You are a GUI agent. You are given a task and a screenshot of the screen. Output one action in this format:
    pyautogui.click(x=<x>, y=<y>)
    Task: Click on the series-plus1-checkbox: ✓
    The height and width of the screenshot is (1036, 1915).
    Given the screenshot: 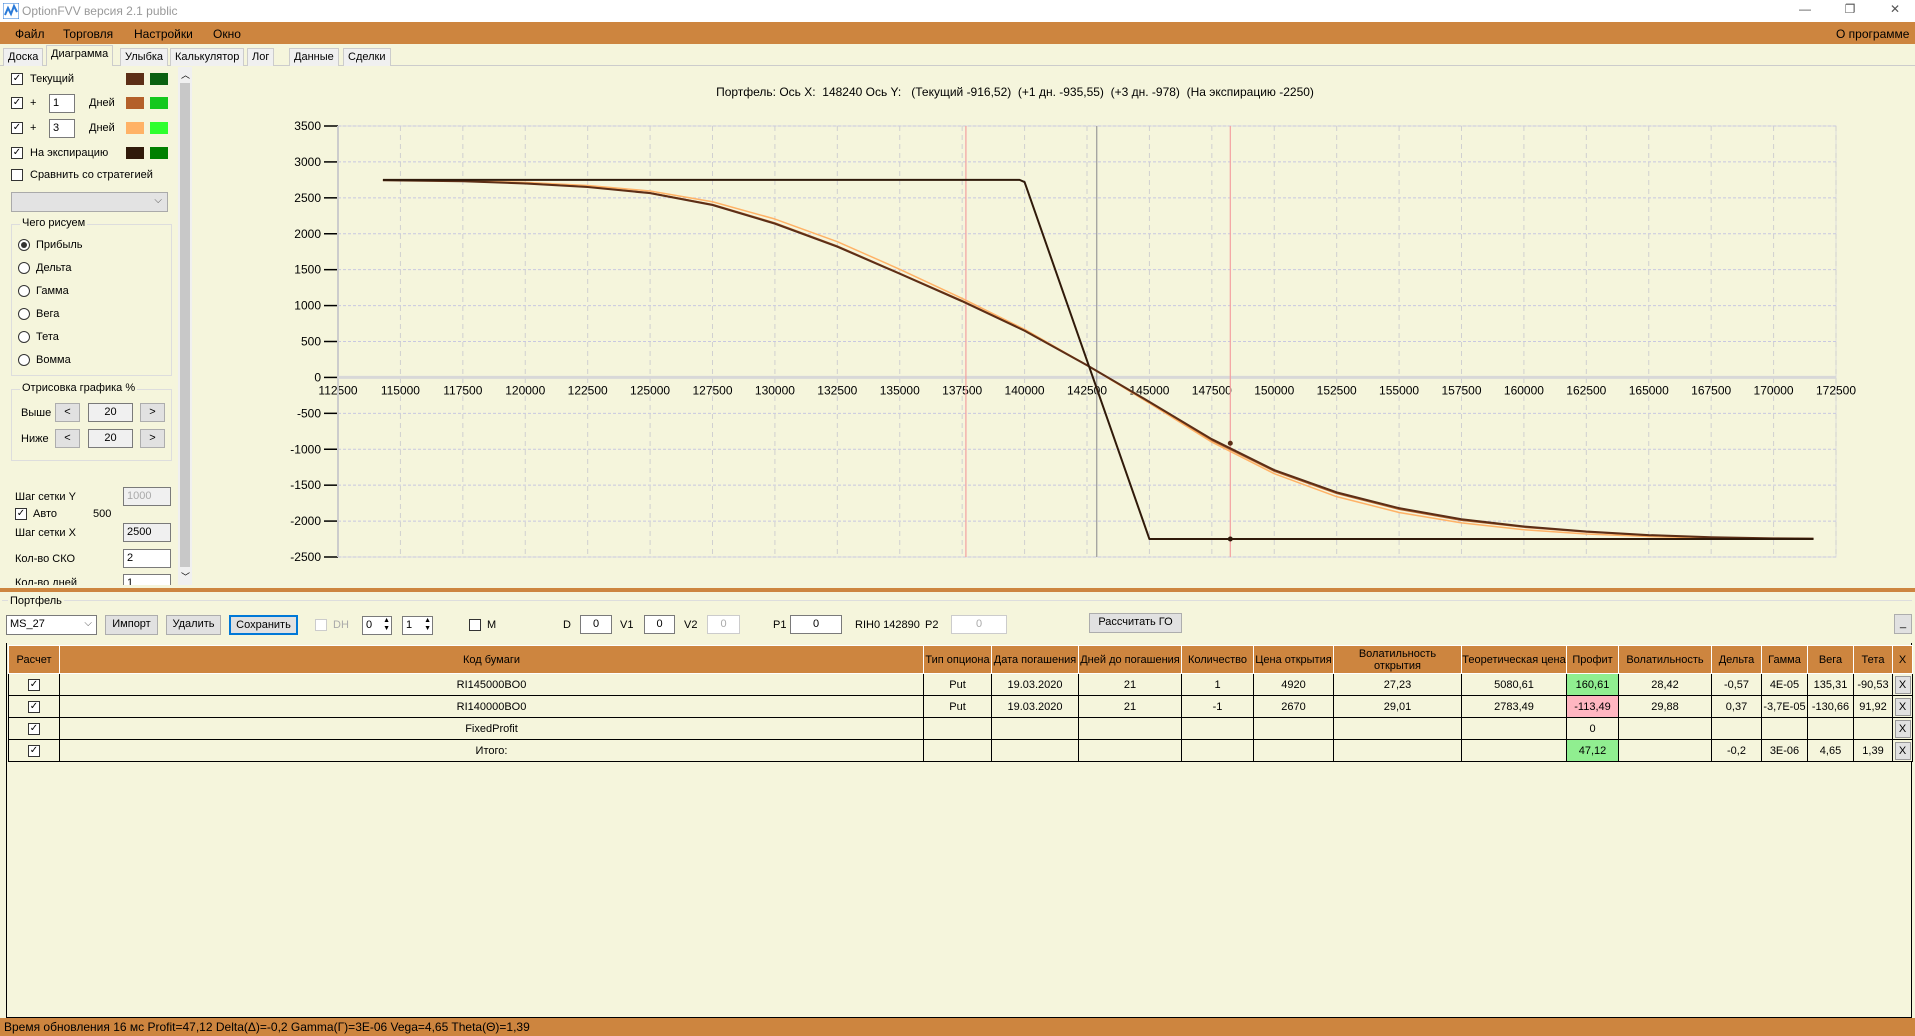 What is the action you would take?
    pyautogui.click(x=17, y=103)
    